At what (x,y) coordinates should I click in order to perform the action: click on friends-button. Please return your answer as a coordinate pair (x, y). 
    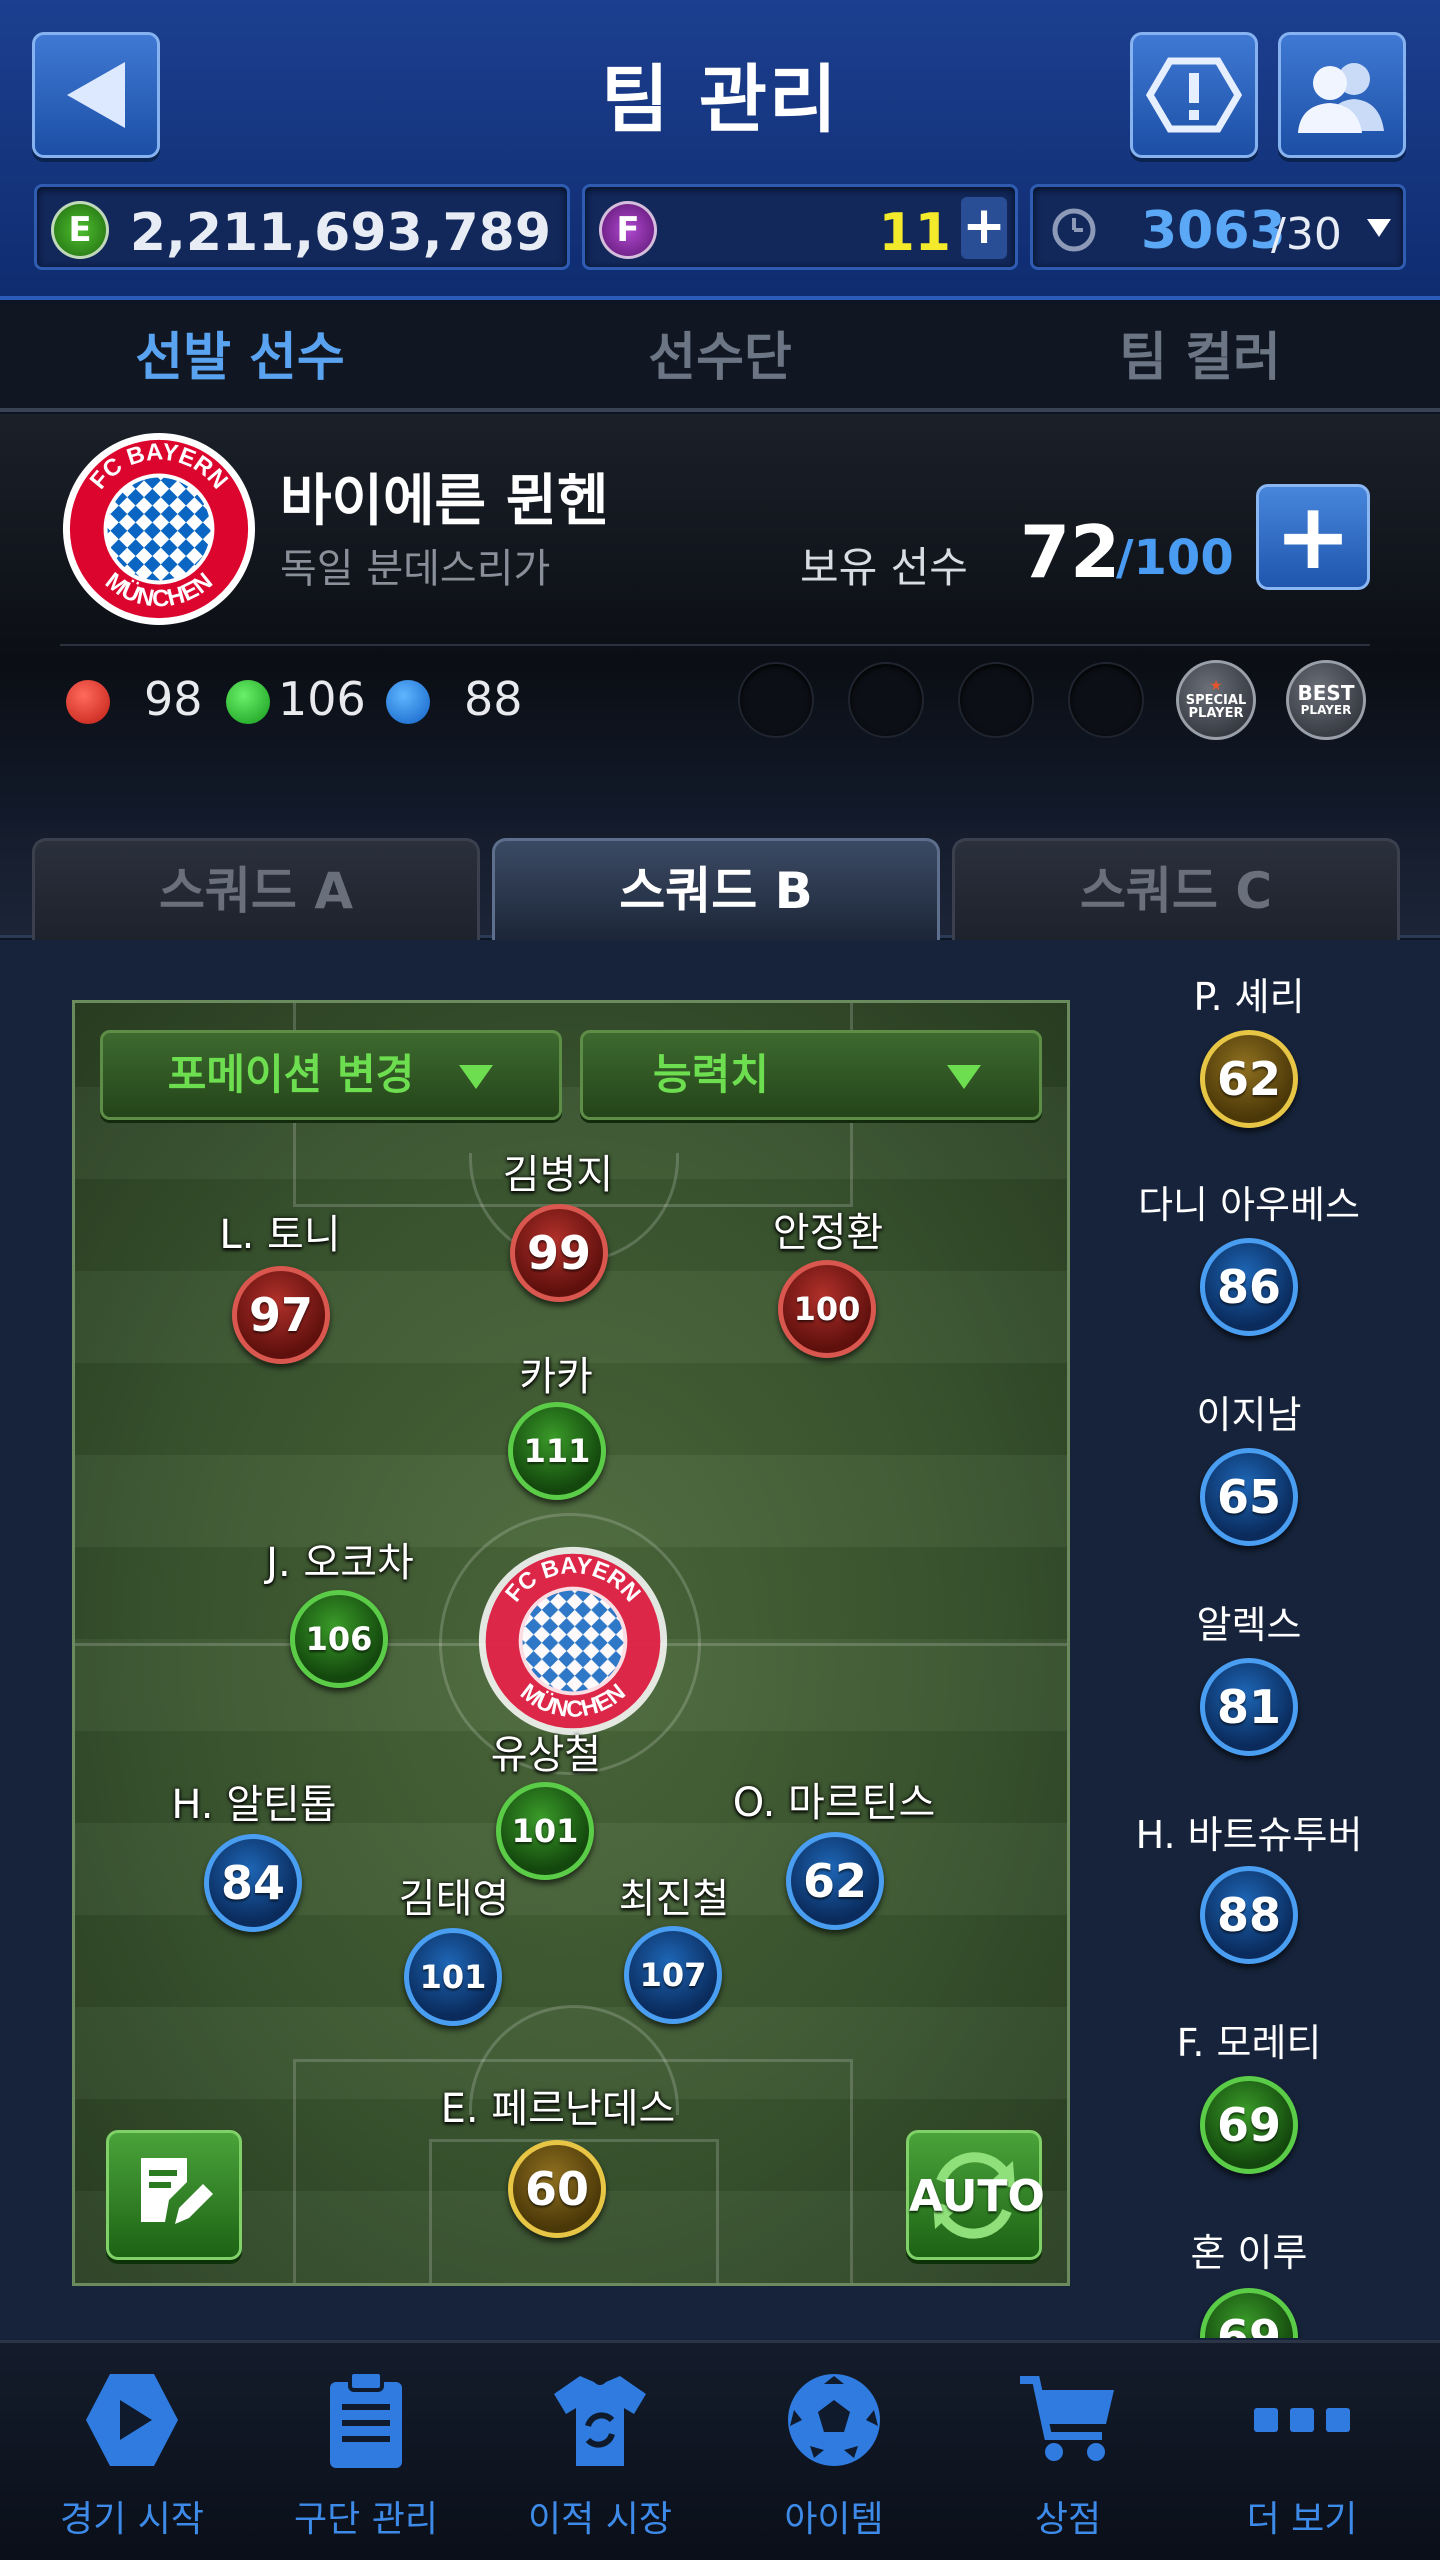
    Looking at the image, I should click on (1342, 95).